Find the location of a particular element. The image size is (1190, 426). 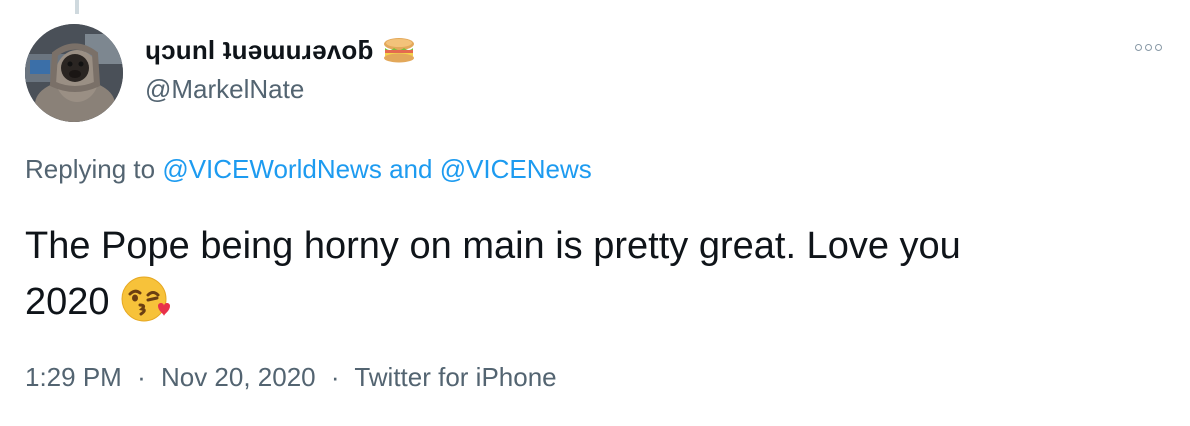

pug-avatar-icon is located at coordinates (74, 73).